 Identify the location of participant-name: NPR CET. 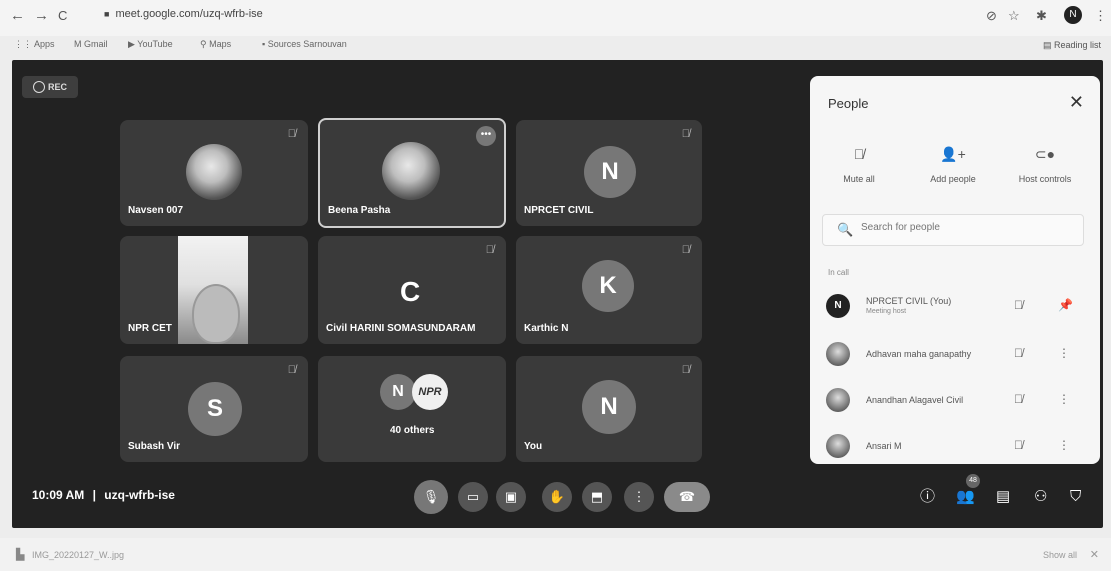
(150, 328).